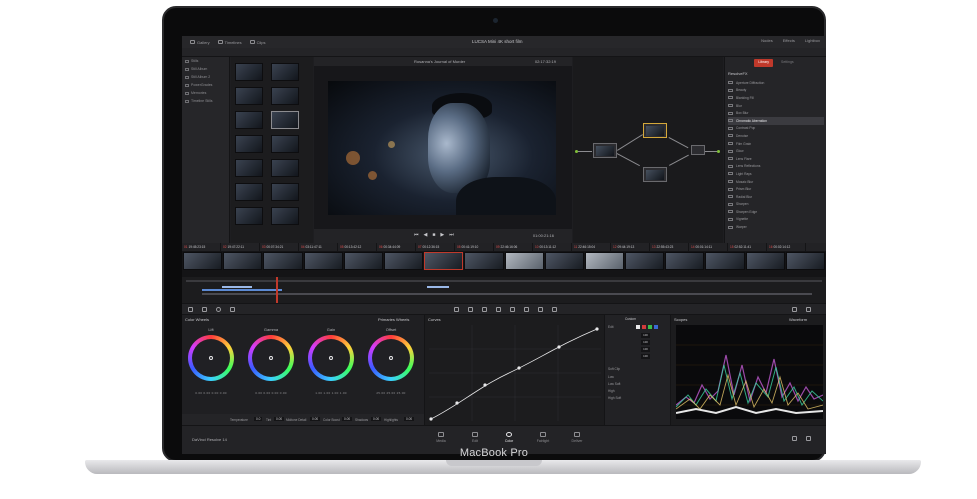 The width and height of the screenshot is (977, 499). What do you see at coordinates (776, 220) in the screenshot?
I see `effect-item: Vignette` at bounding box center [776, 220].